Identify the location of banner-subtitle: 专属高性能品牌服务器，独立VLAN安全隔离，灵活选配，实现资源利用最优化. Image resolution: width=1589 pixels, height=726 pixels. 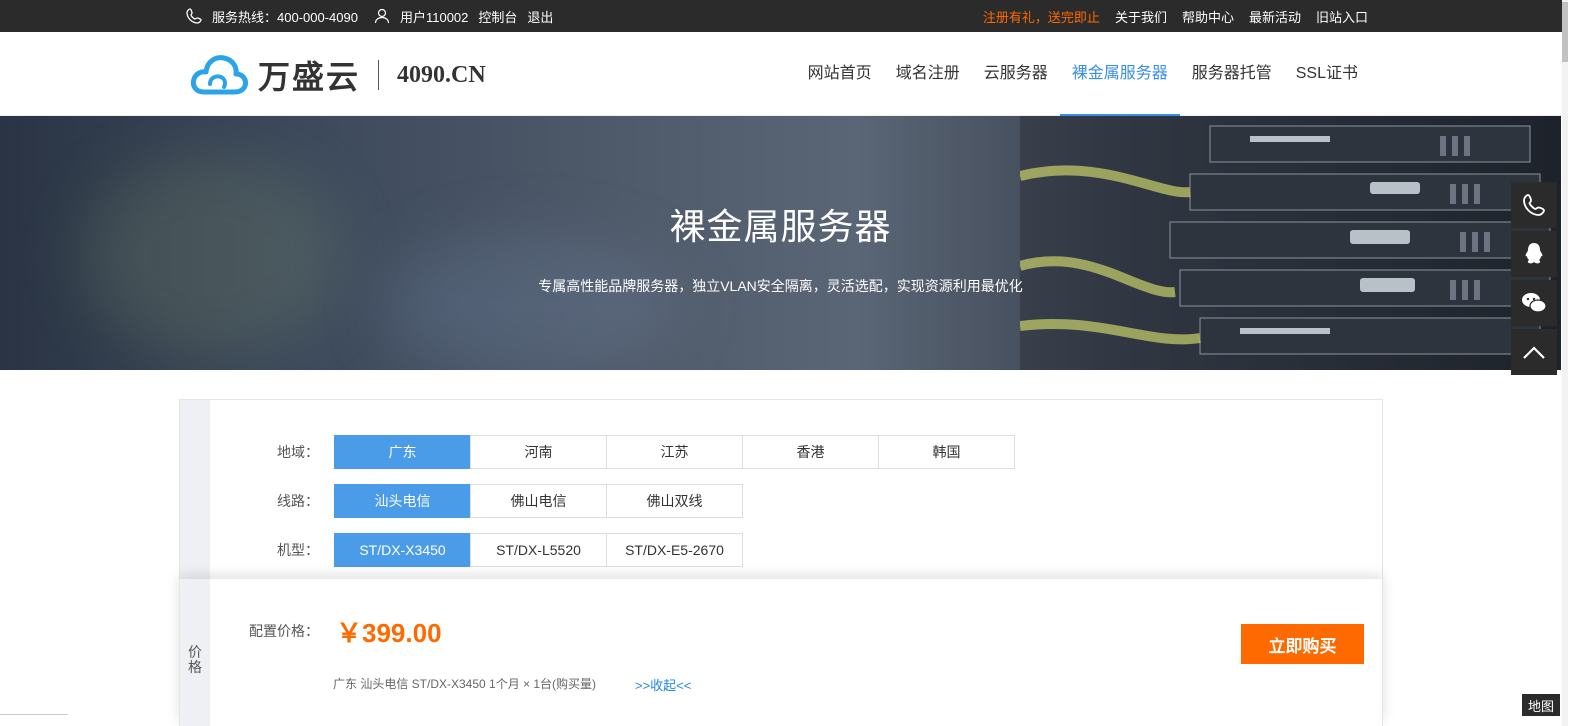
(780, 286).